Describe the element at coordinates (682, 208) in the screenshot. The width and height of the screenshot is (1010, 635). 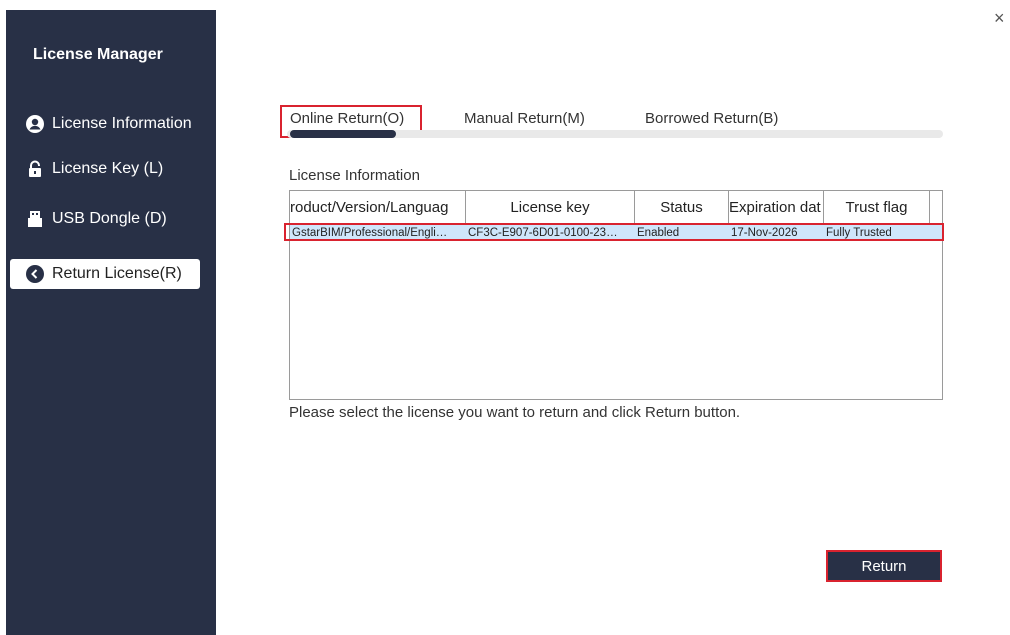
I see `column-header-status: Status` at that location.